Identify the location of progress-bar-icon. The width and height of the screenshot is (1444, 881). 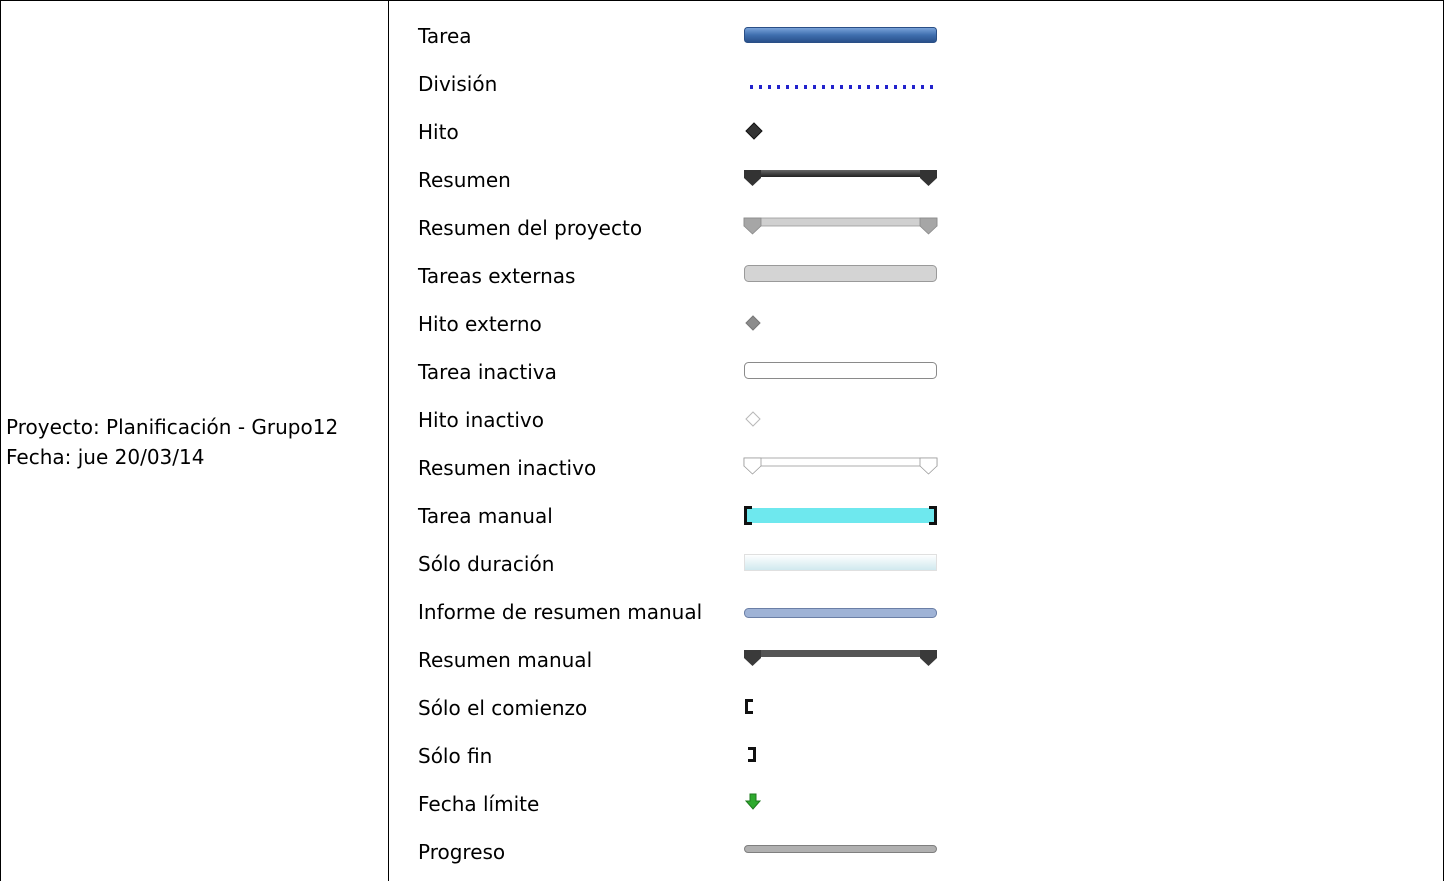
(840, 849).